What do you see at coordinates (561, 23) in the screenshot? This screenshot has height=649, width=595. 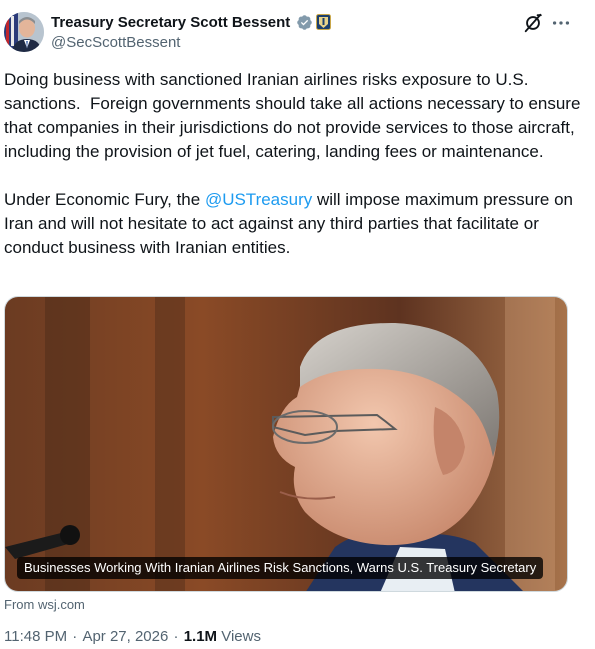 I see `more-options-icon` at bounding box center [561, 23].